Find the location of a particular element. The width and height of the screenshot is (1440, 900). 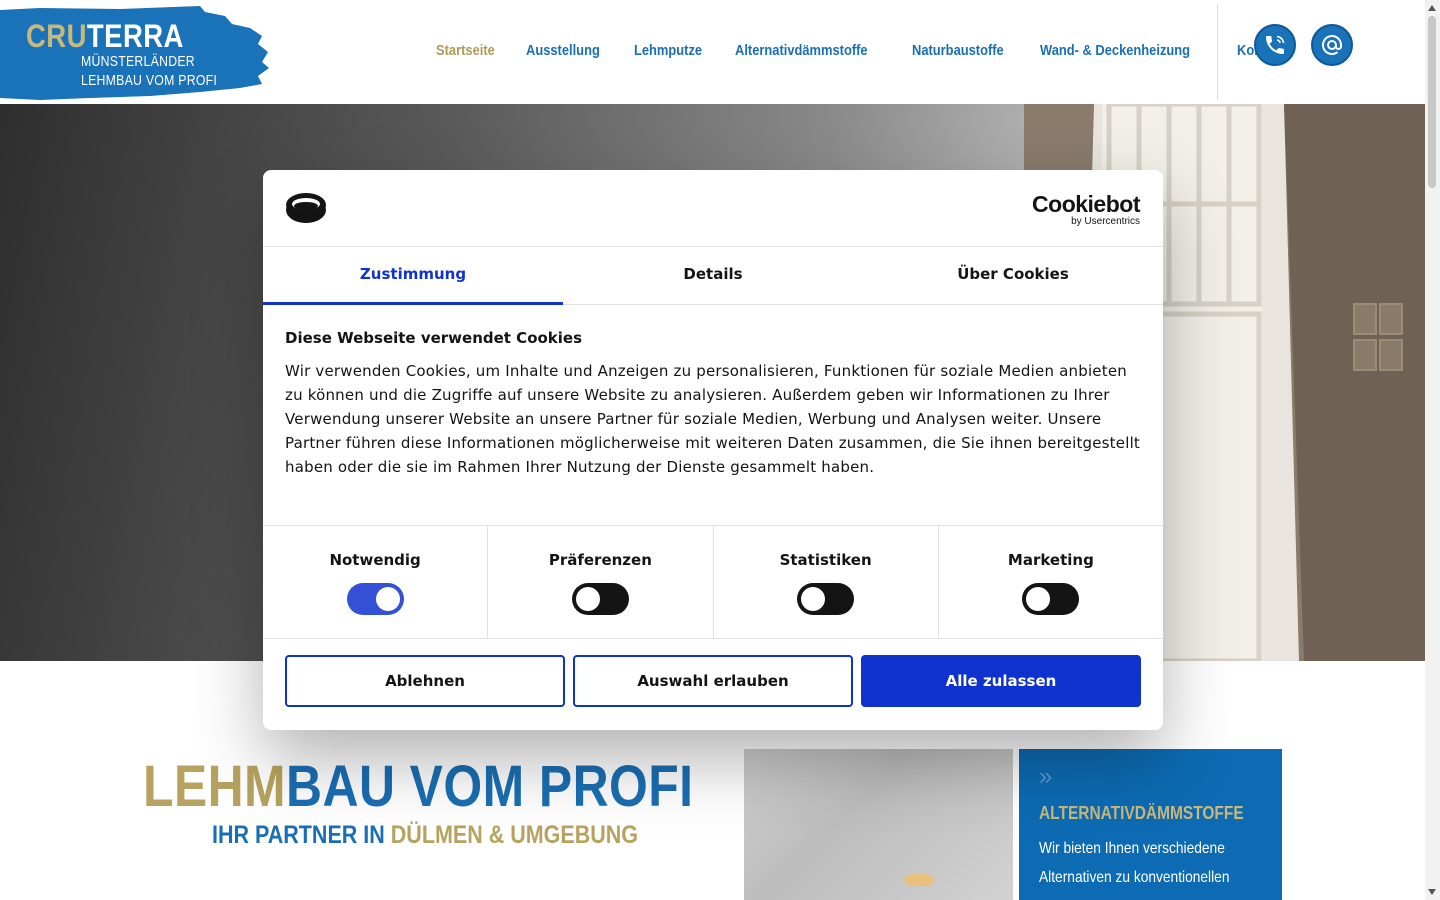

toggle-switch-notwendig is located at coordinates (375, 599).